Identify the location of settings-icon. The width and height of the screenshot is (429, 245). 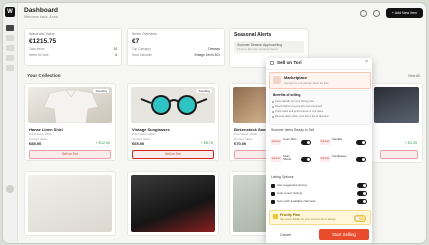
(10, 68).